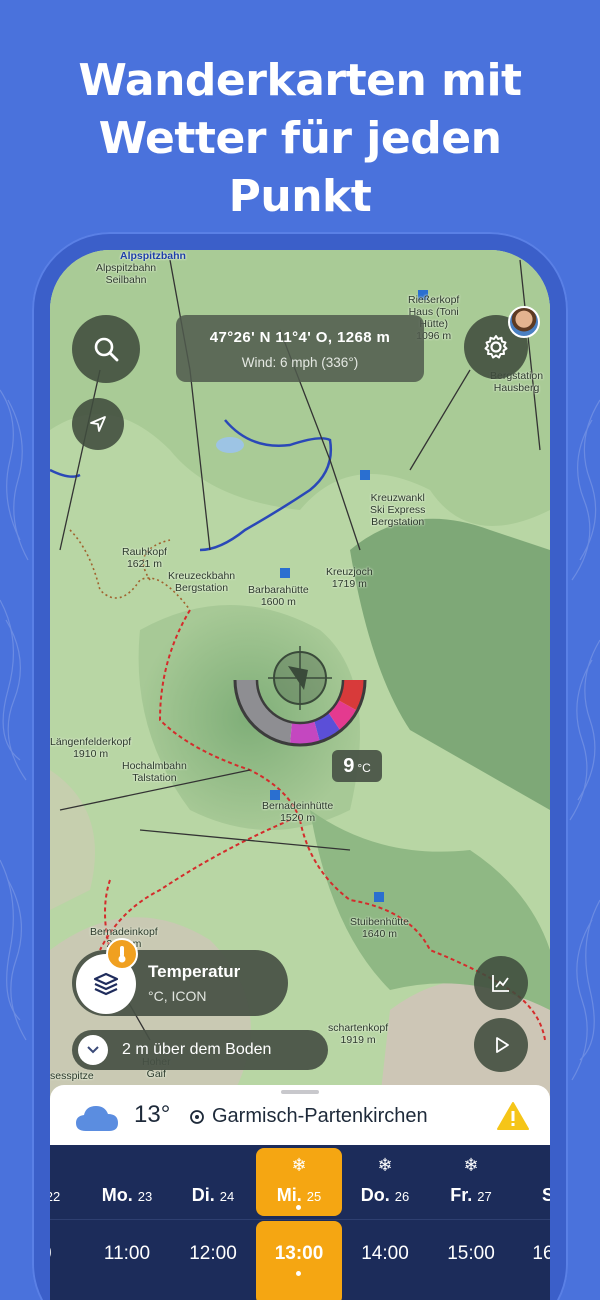  What do you see at coordinates (67, 1254) in the screenshot?
I see `hour-tab: 00` at bounding box center [67, 1254].